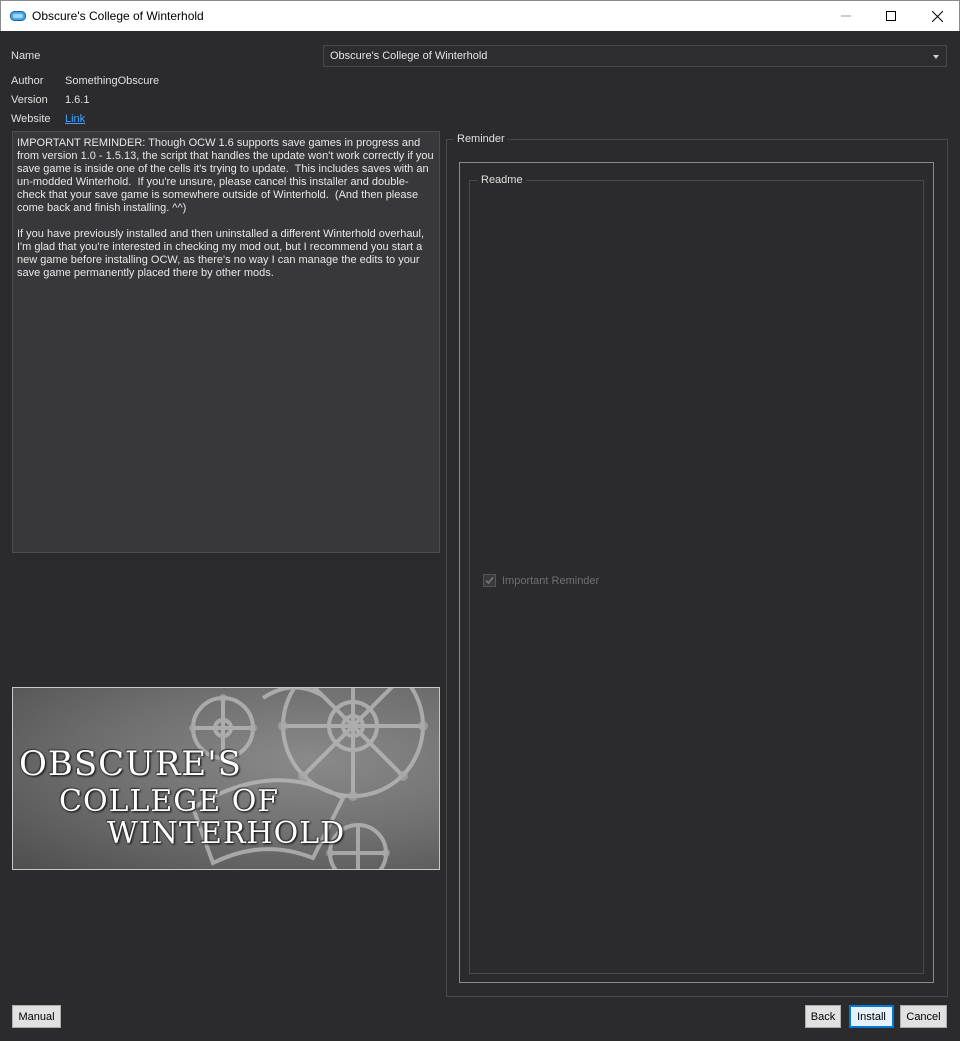 The width and height of the screenshot is (960, 1041). What do you see at coordinates (226, 833) in the screenshot?
I see `banner-line-3: WINTERHOLD` at bounding box center [226, 833].